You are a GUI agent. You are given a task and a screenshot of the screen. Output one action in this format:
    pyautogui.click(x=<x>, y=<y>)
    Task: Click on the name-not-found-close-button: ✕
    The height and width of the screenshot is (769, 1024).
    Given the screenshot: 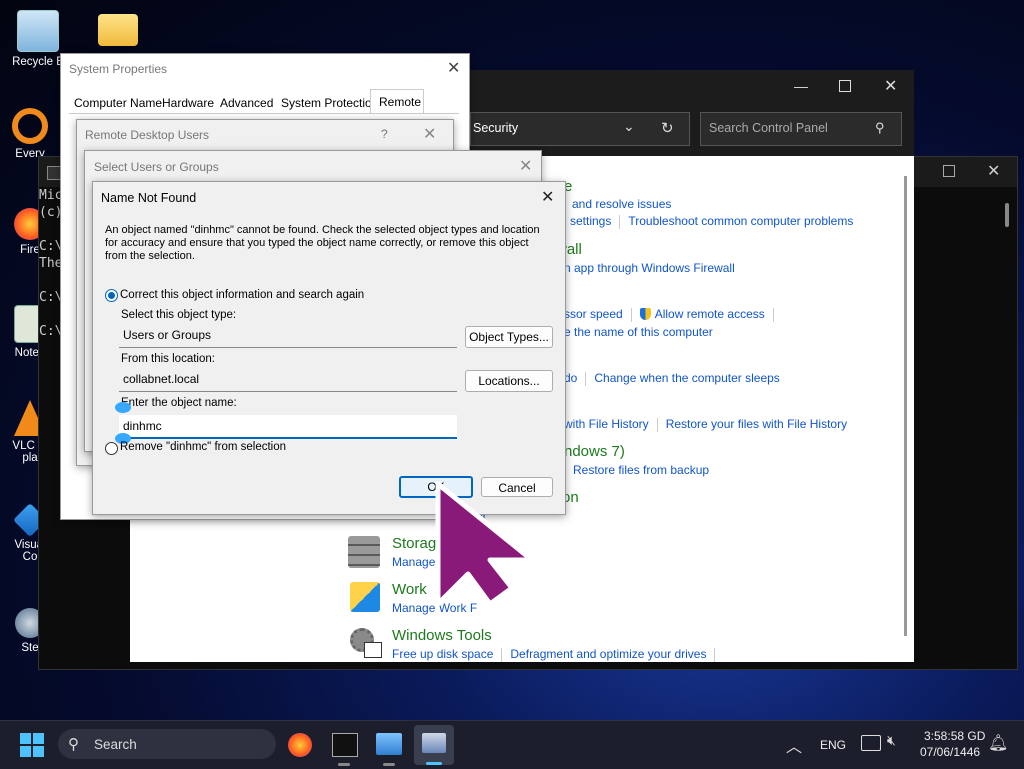 What is the action you would take?
    pyautogui.click(x=547, y=197)
    